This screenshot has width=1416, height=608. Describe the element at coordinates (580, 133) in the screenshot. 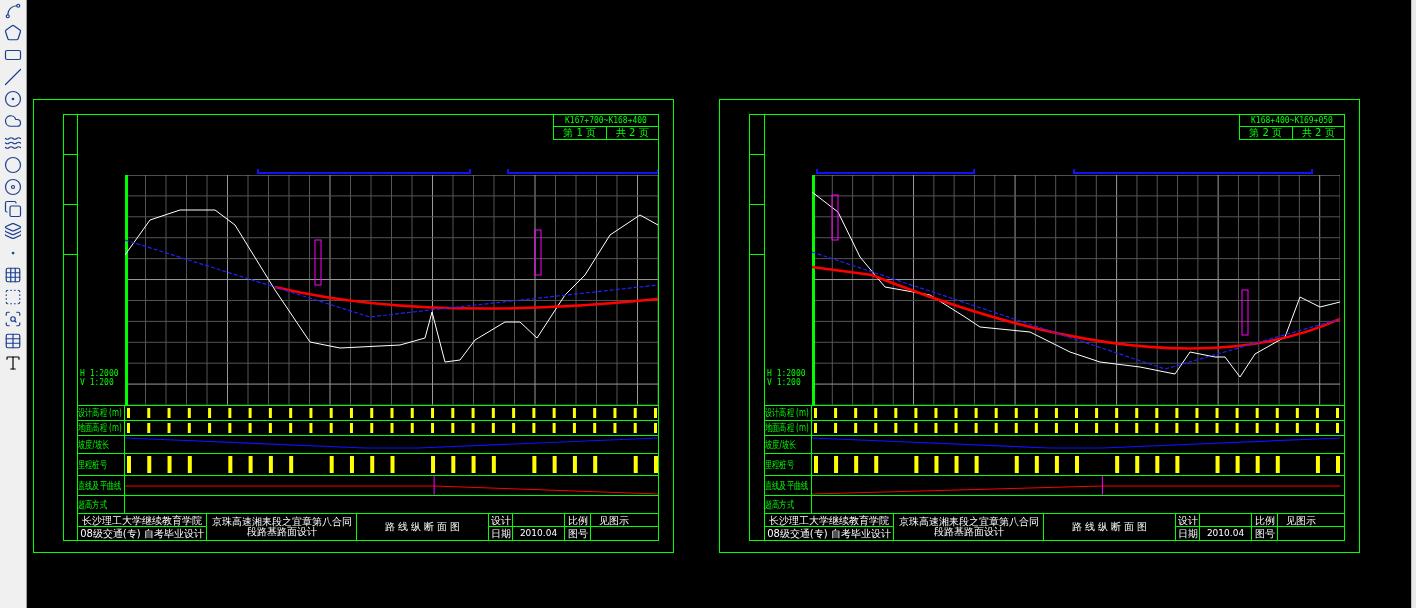

I see `page-number: 第 1 页` at that location.